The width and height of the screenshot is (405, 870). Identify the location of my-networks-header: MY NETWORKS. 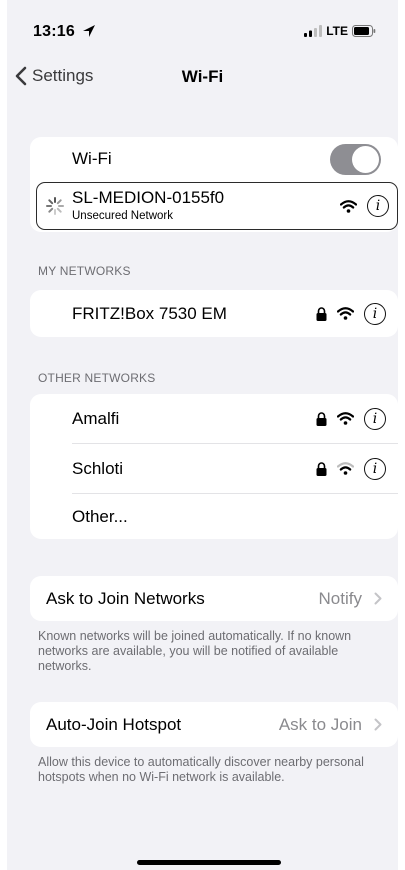
(84, 271).